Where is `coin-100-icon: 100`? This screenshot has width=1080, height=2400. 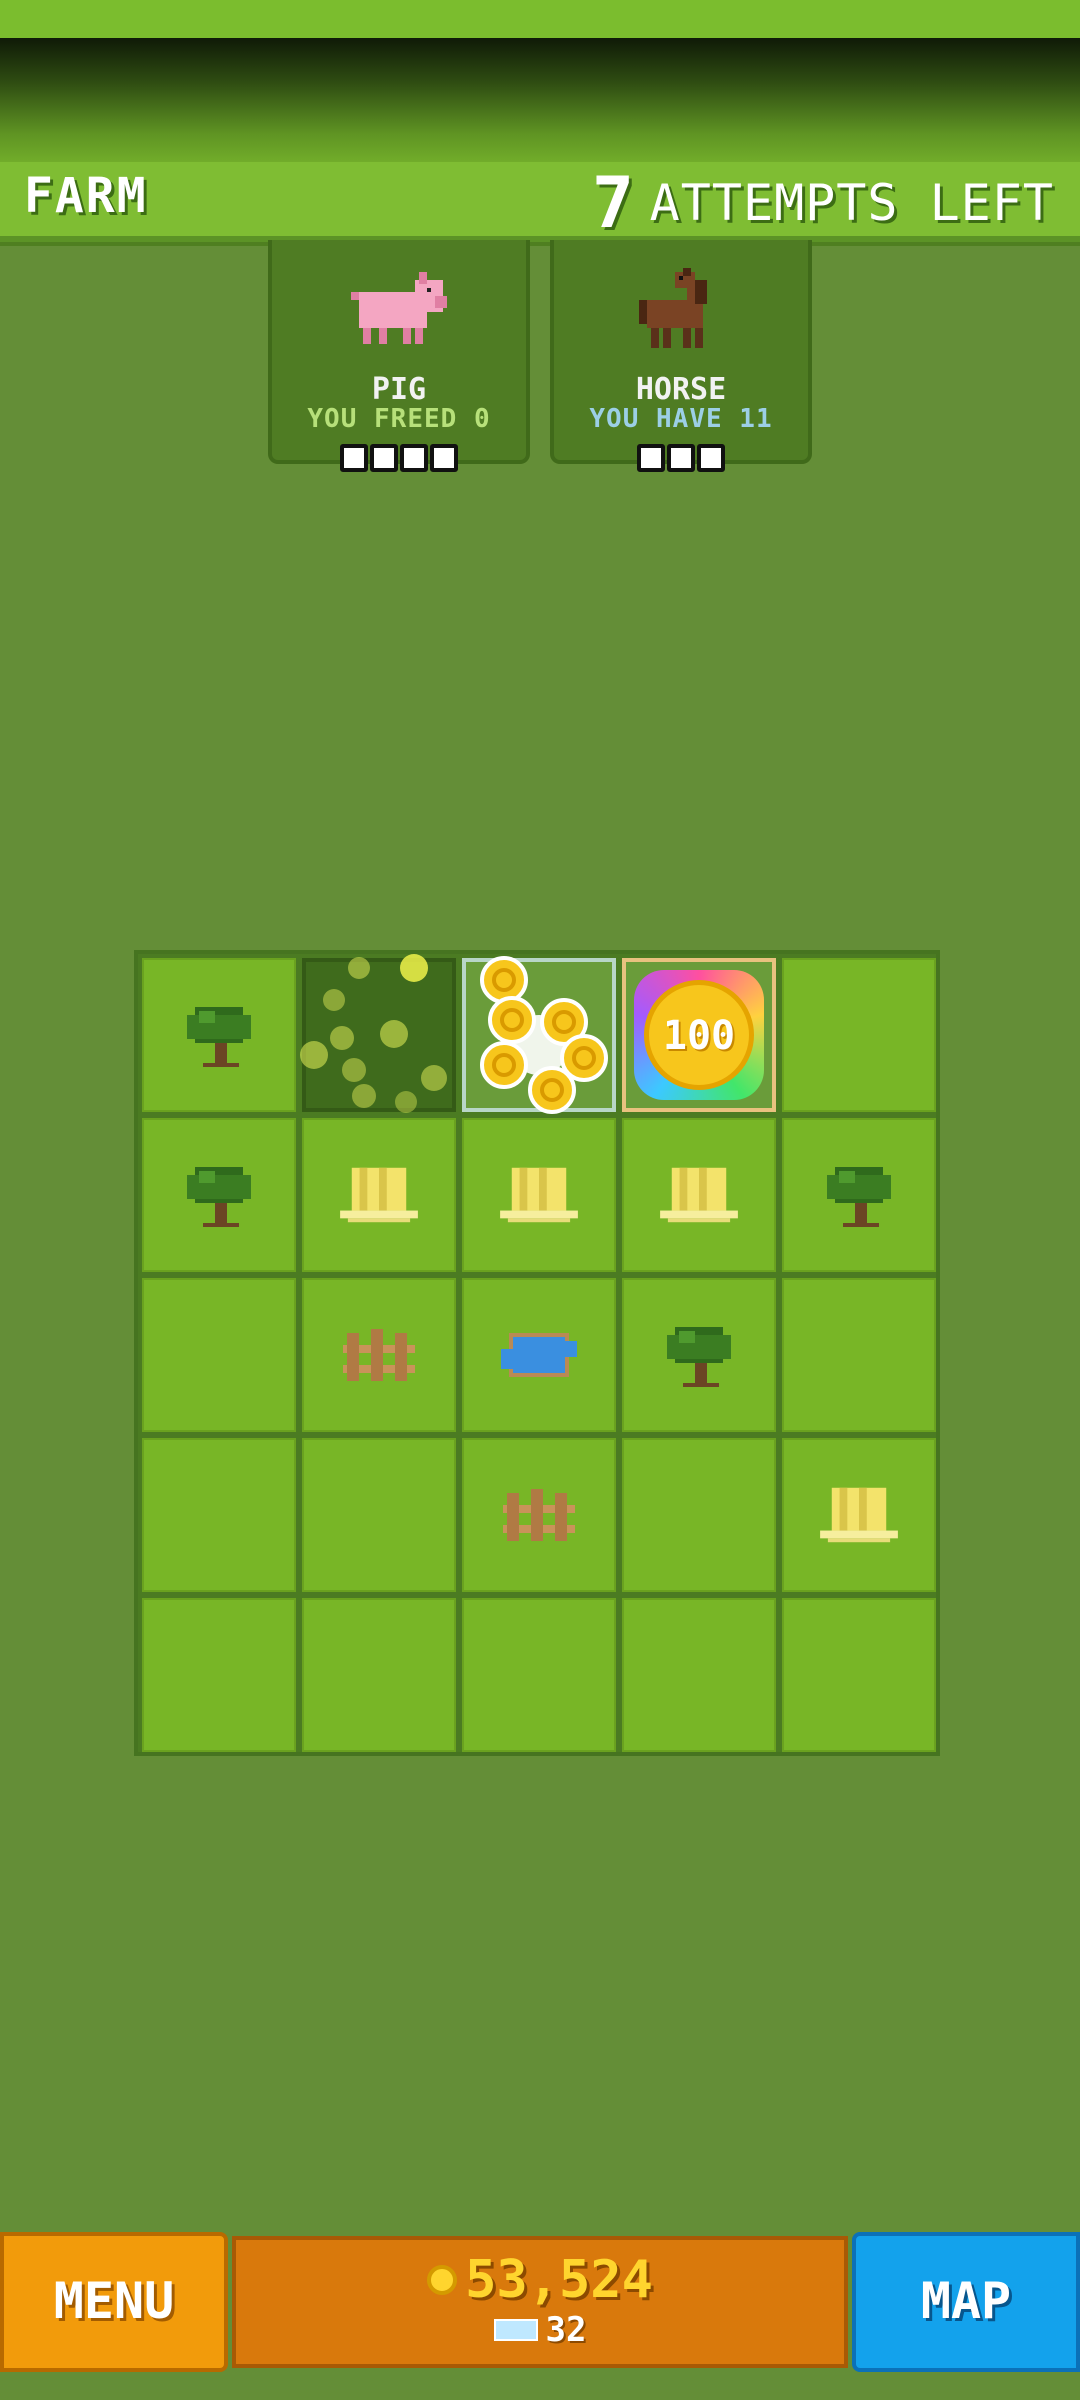 coin-100-icon: 100 is located at coordinates (699, 1035).